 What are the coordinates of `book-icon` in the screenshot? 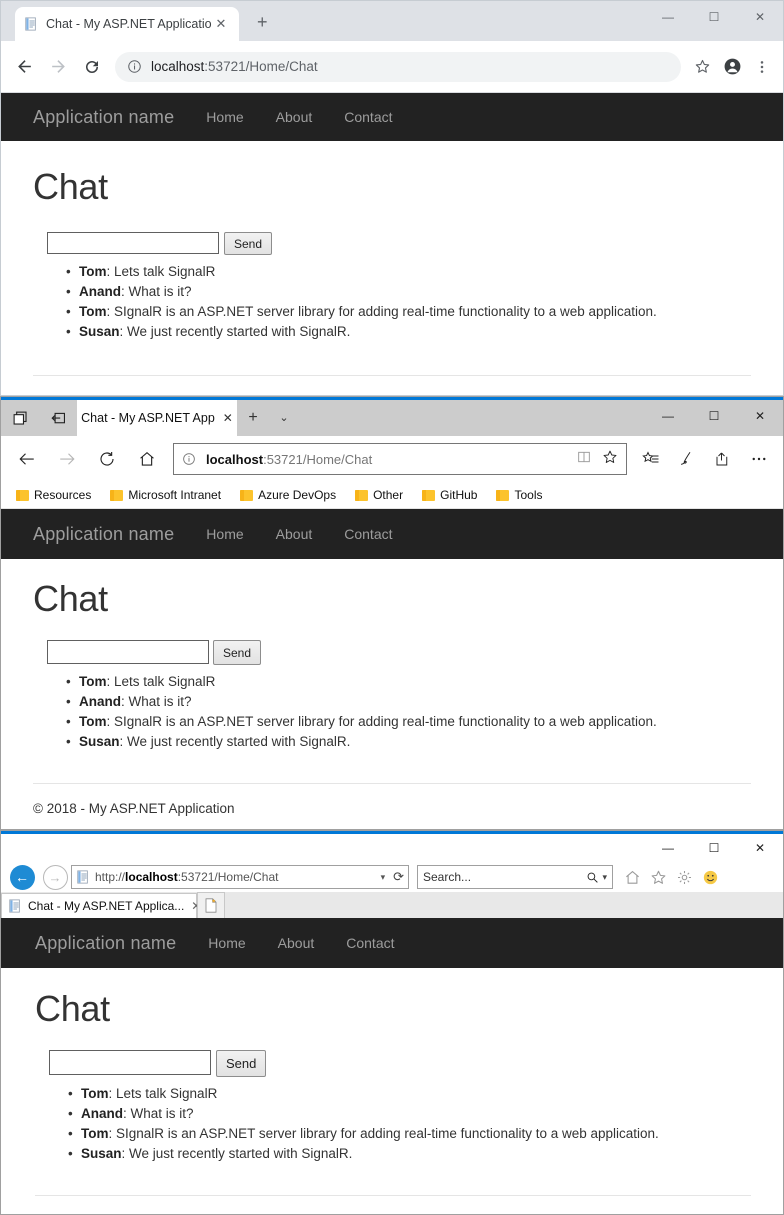 It's located at (584, 456).